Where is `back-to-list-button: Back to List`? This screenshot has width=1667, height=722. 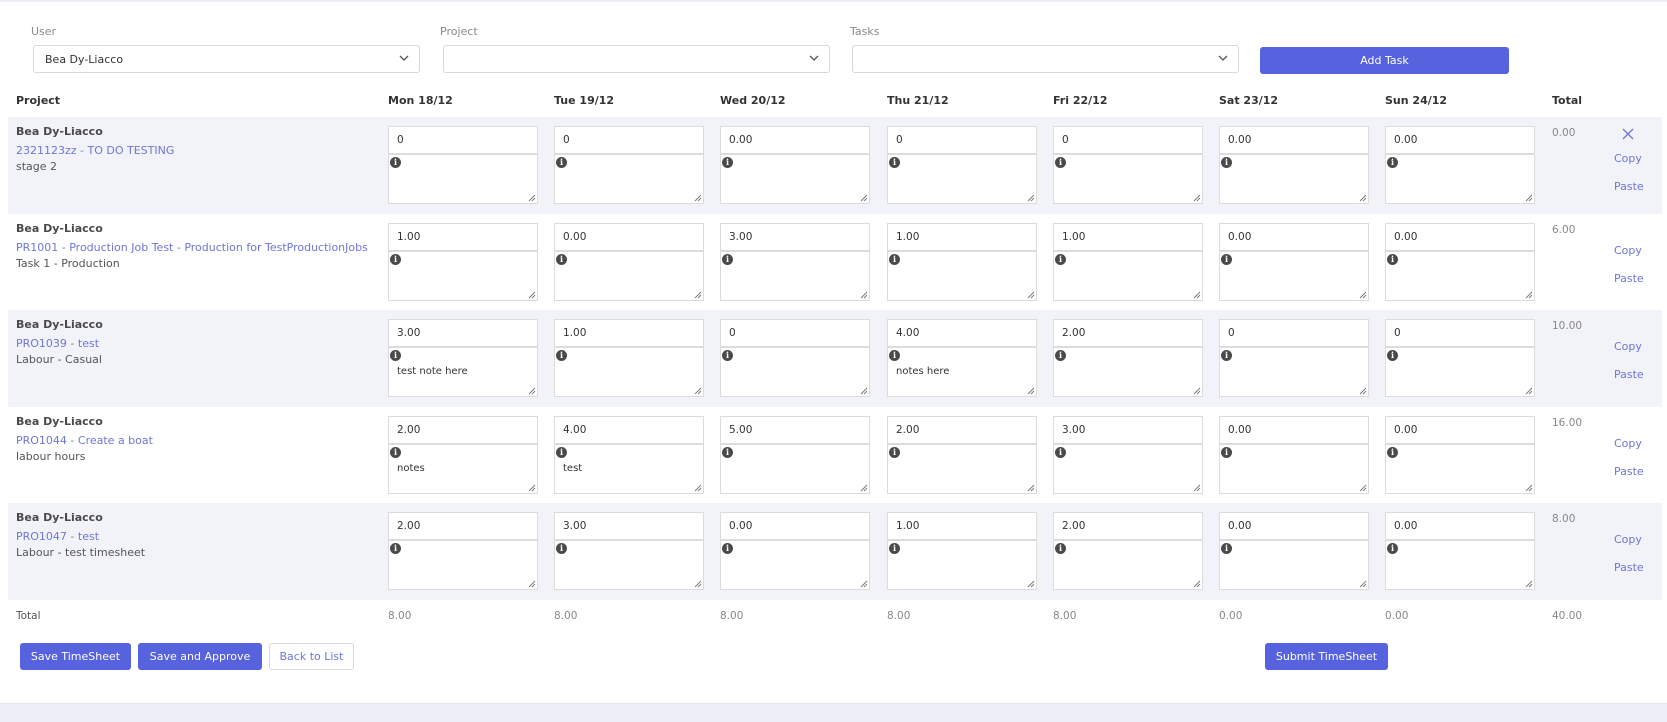 back-to-list-button: Back to List is located at coordinates (311, 656).